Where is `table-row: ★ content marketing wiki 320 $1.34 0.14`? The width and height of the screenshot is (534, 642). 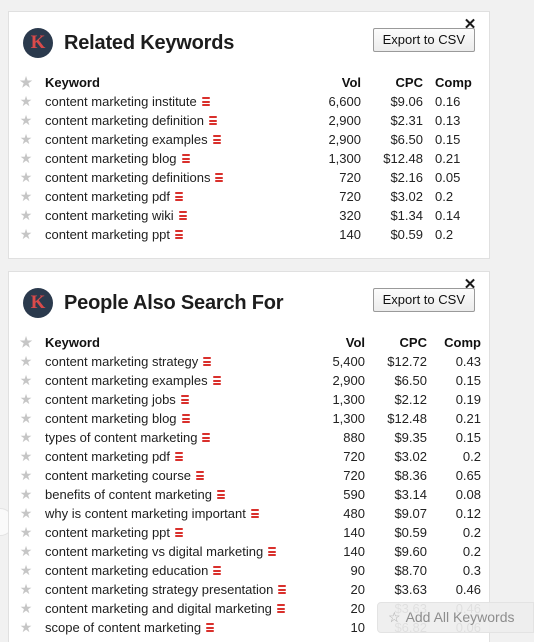 table-row: ★ content marketing wiki 320 $1.34 0.14 is located at coordinates (249, 215).